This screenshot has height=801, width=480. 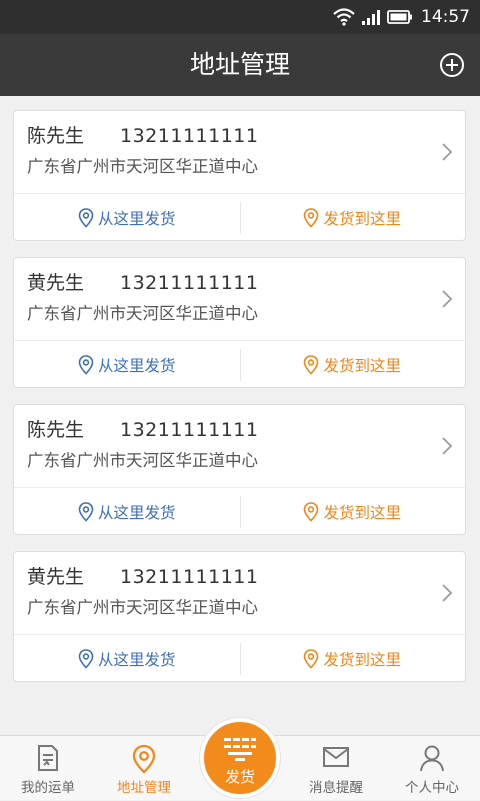 I want to click on tab-address-management: 地址管理, so click(x=144, y=768).